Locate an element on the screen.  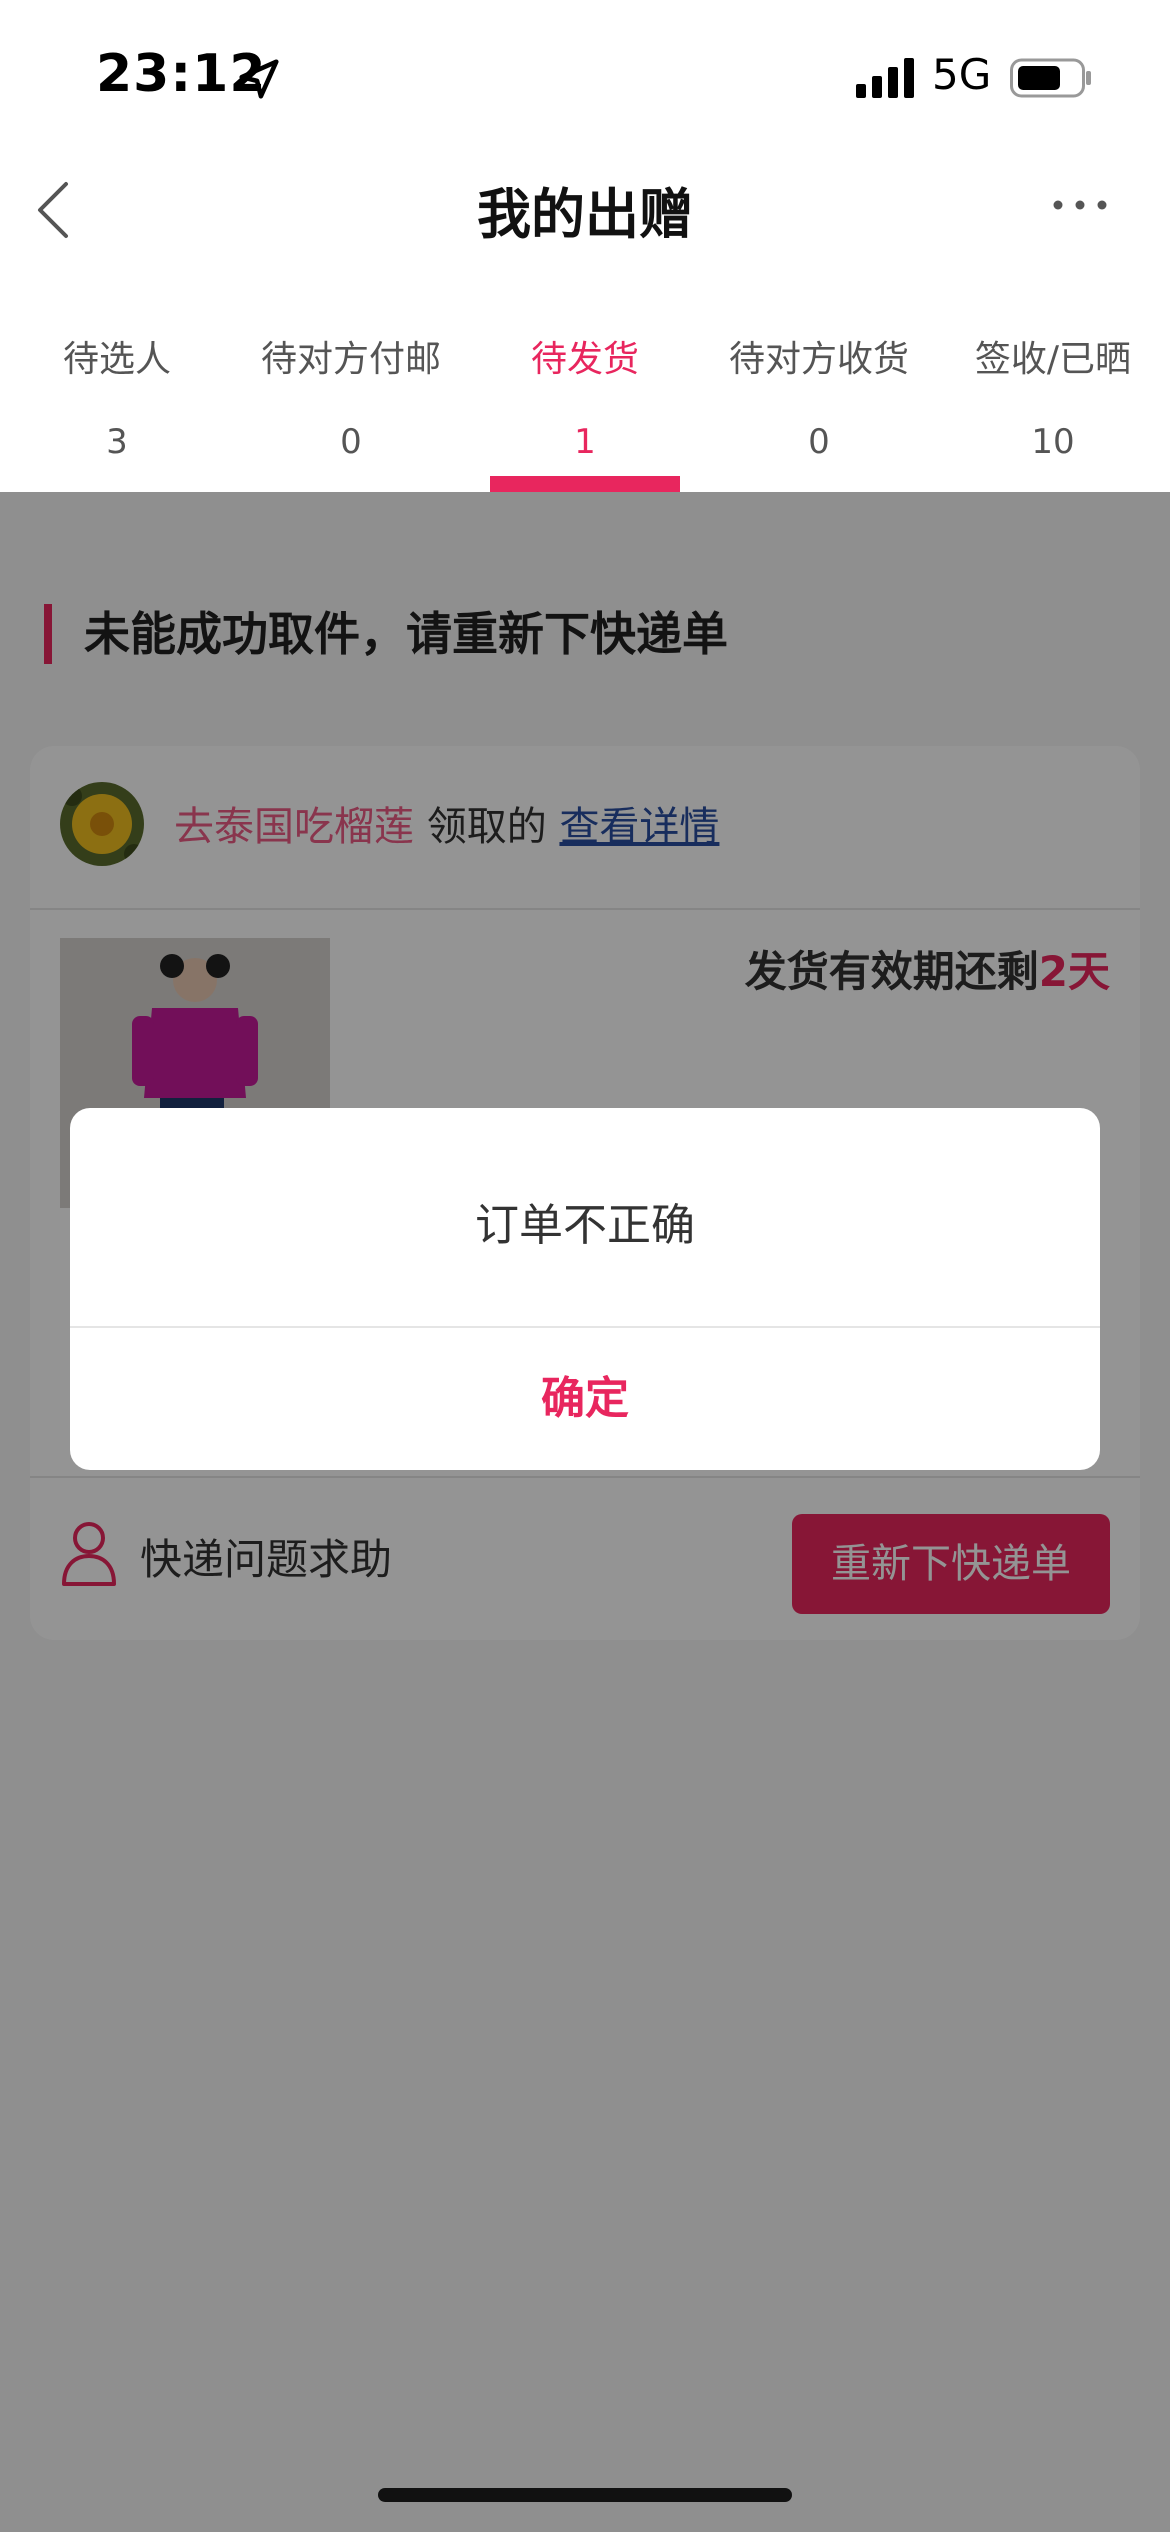
tab-pending-shipment: 待发货 1 is located at coordinates (585, 396).